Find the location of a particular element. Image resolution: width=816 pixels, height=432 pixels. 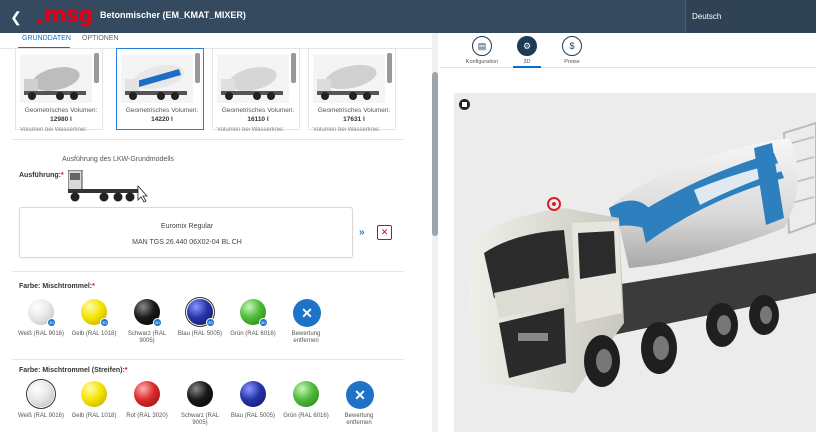

truck-chassis-thumbnail is located at coordinates (108, 187).